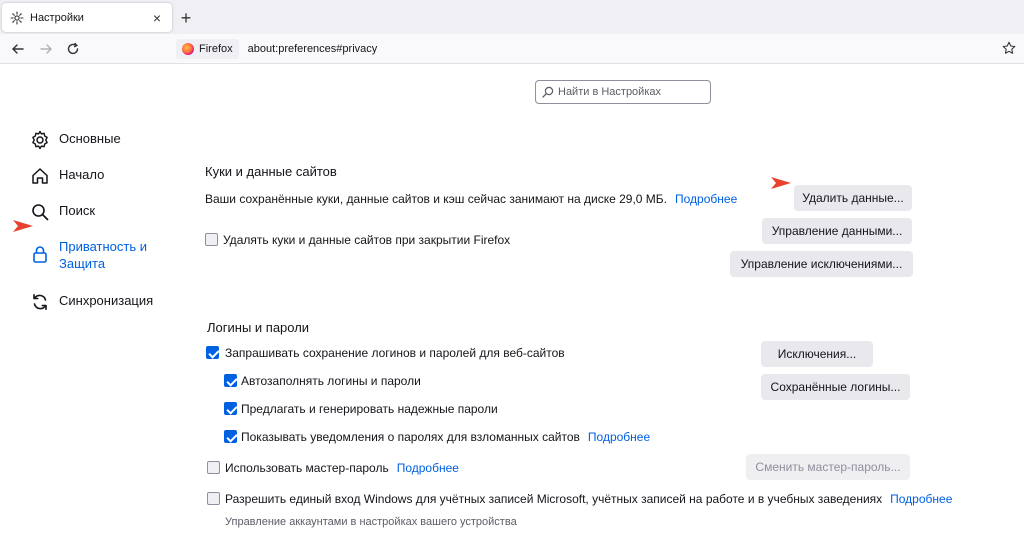 The width and height of the screenshot is (1024, 542). What do you see at coordinates (186, 18) in the screenshot?
I see `new-tab-button: +` at bounding box center [186, 18].